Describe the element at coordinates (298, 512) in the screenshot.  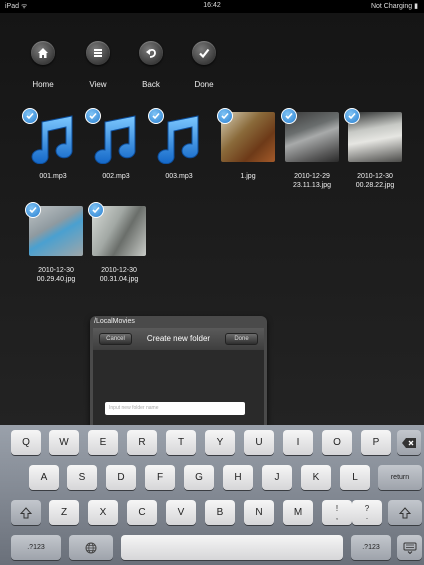
I see `key-m: M` at that location.